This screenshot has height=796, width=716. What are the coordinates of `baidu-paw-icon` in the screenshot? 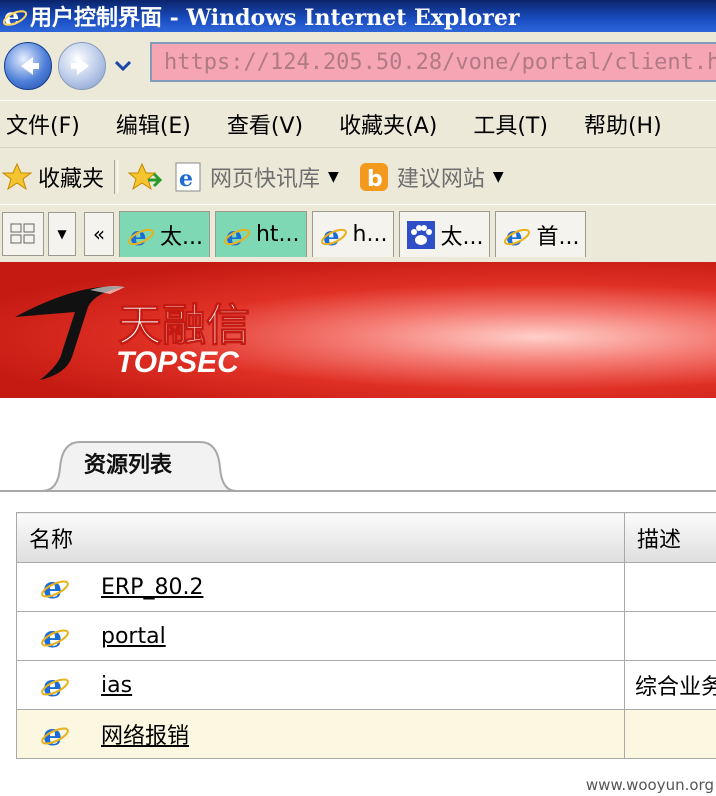 It's located at (421, 234).